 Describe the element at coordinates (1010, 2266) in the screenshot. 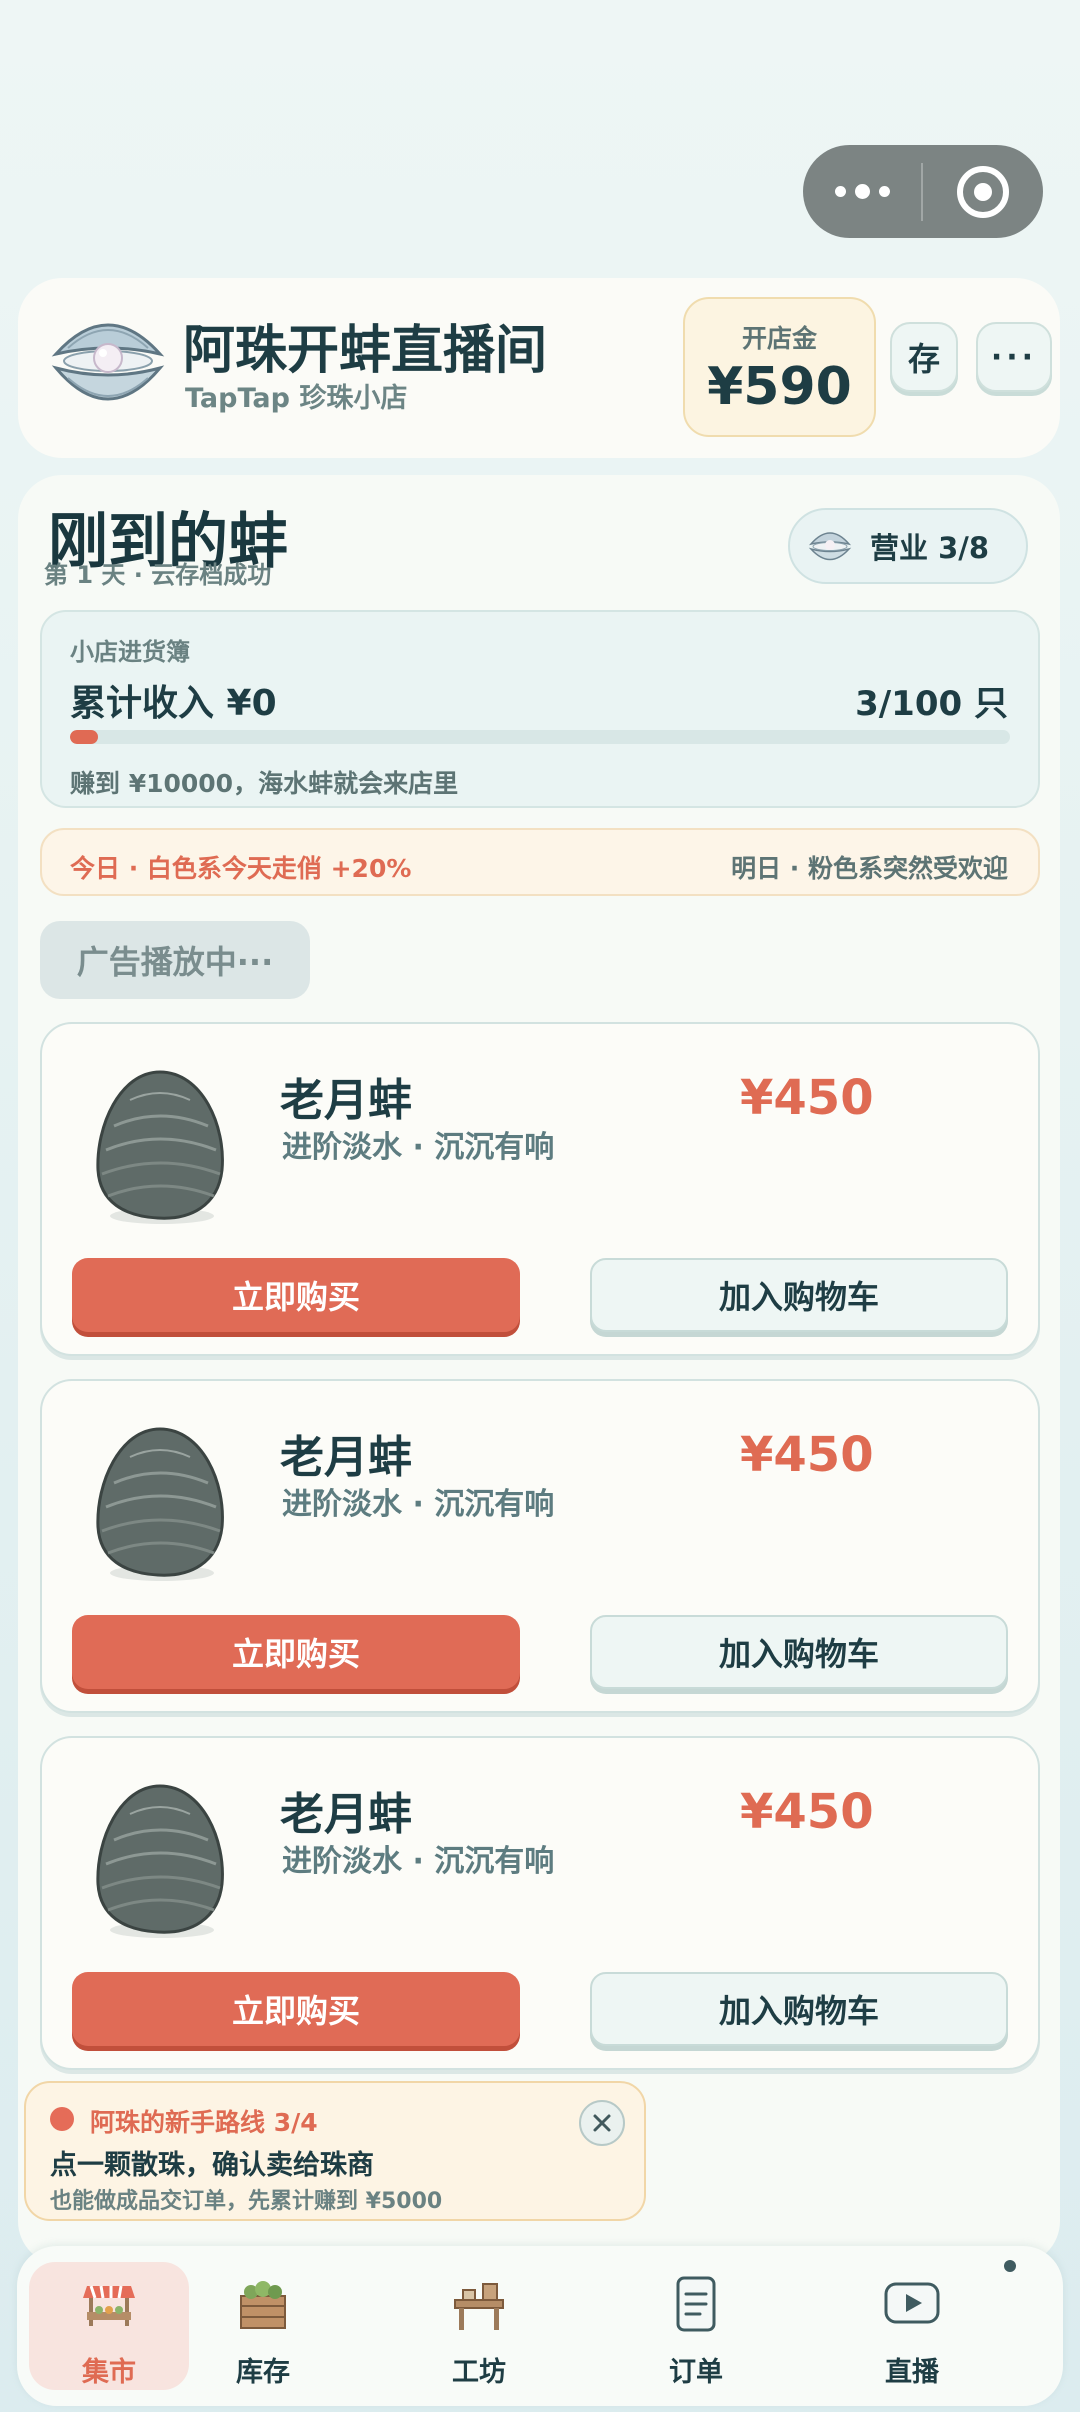

I see `live-notification-dot` at that location.